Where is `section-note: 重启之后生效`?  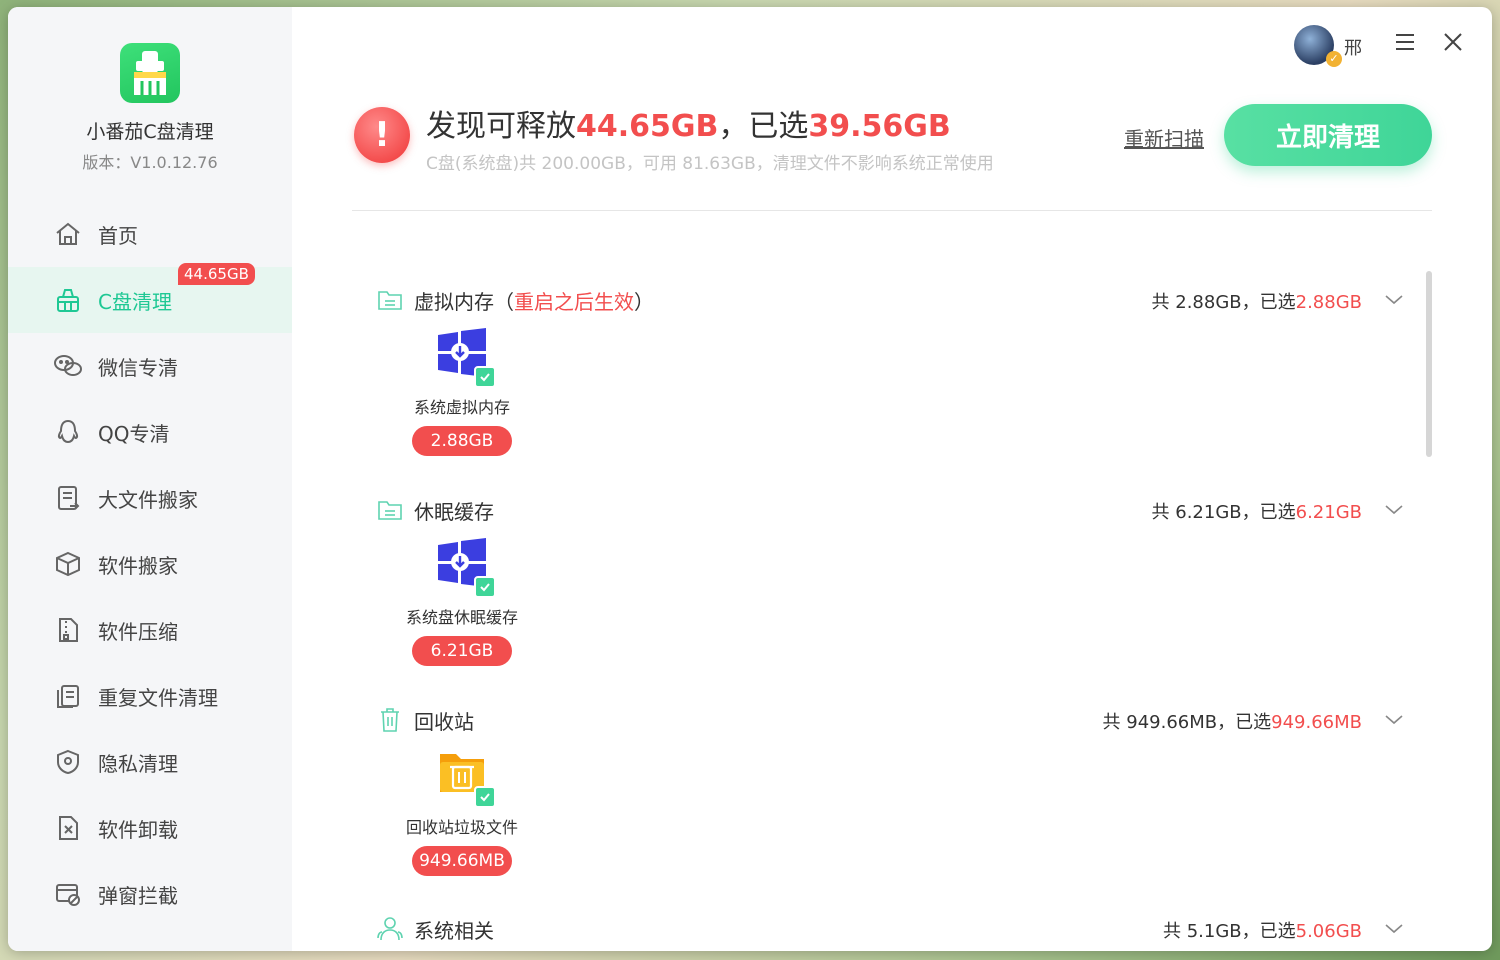
section-note: 重启之后生效 is located at coordinates (574, 301).